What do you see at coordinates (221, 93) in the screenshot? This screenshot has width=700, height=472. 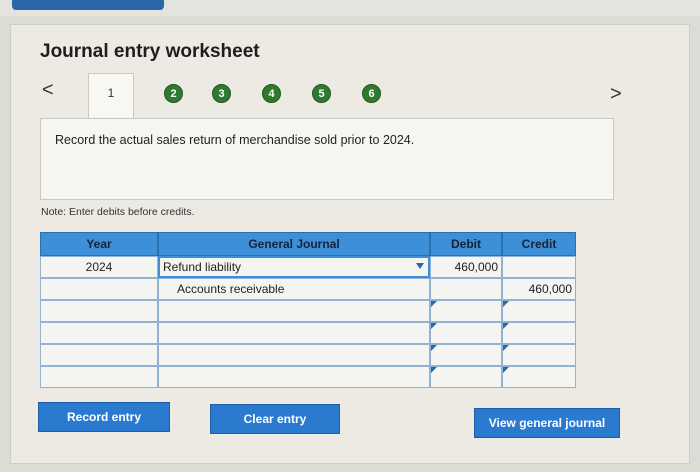 I see `step-3-icon: 3` at bounding box center [221, 93].